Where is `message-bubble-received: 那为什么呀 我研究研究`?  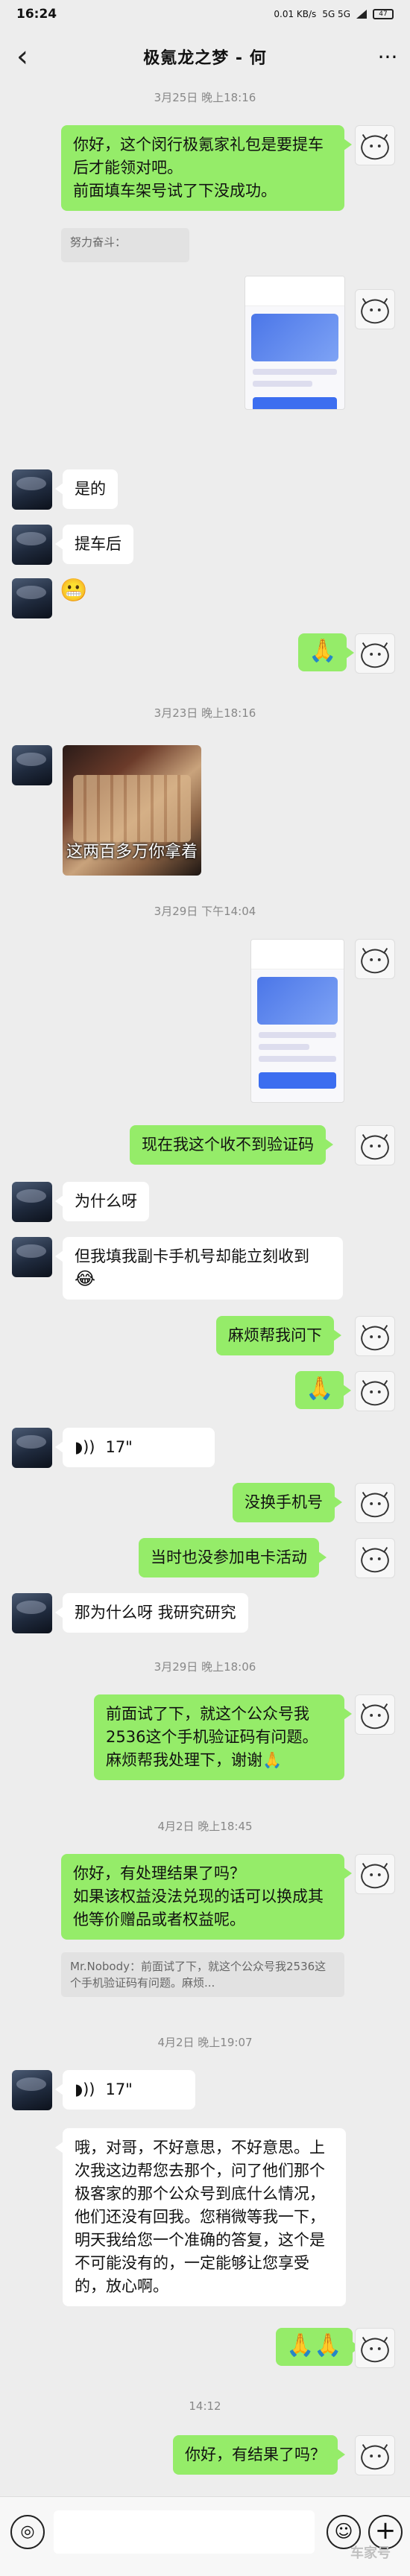 message-bubble-received: 那为什么呀 我研究研究 is located at coordinates (152, 1613).